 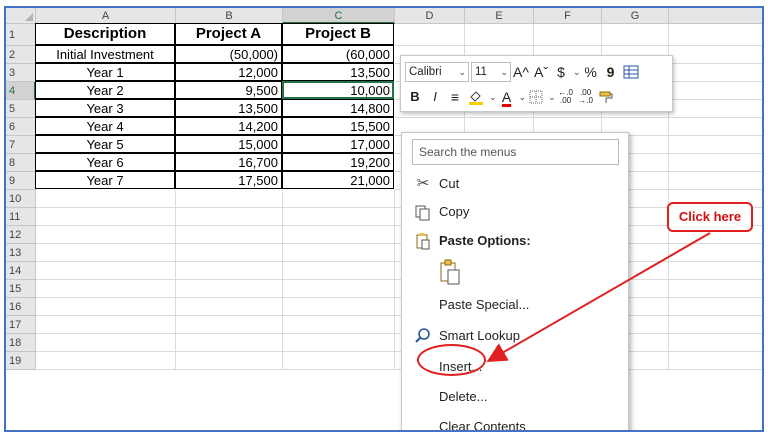 I want to click on menu-item-copy: Copy, so click(x=515, y=212).